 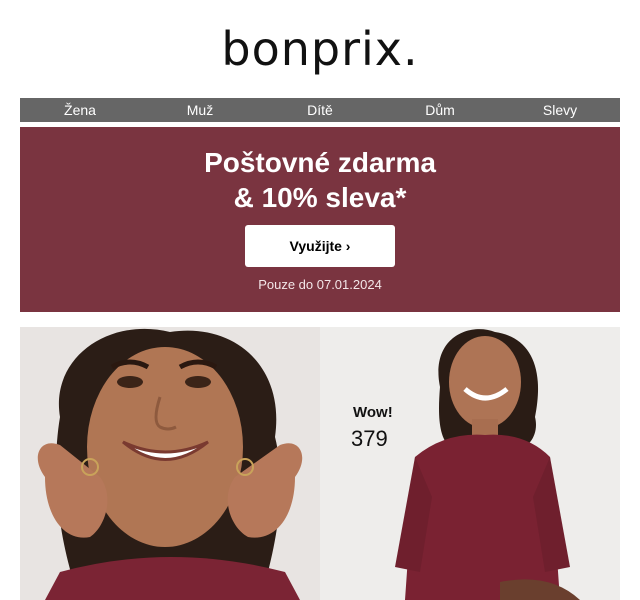 What do you see at coordinates (320, 197) in the screenshot?
I see `promo-title-line2: & 10% sleva*` at bounding box center [320, 197].